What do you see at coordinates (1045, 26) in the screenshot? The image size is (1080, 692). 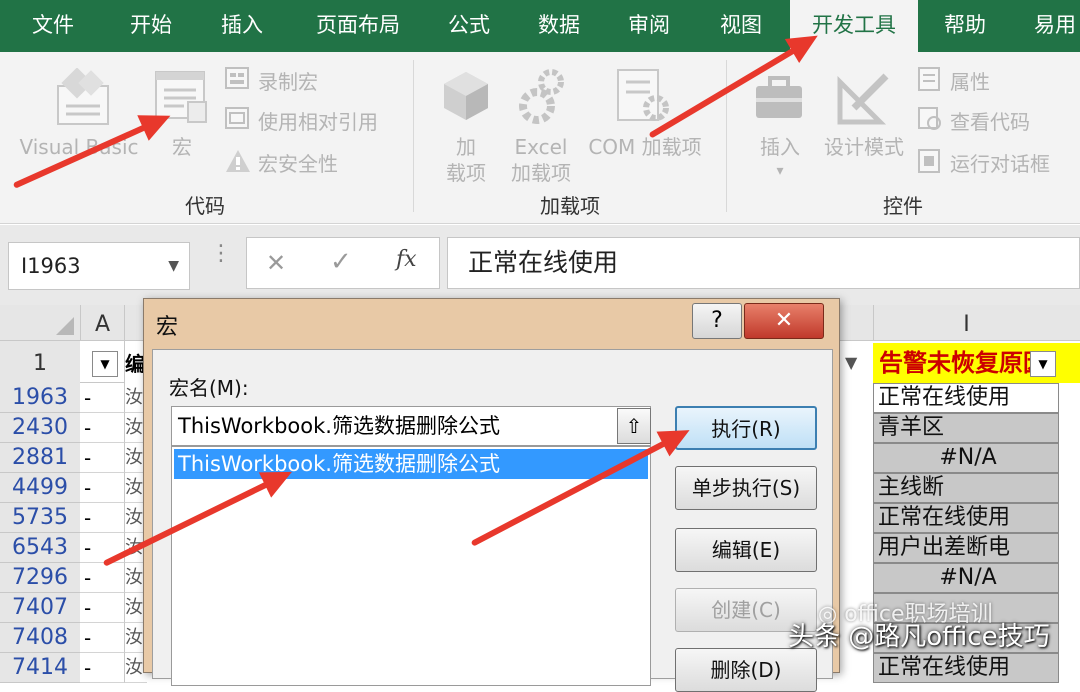 I see `tab-easy: 易用` at bounding box center [1045, 26].